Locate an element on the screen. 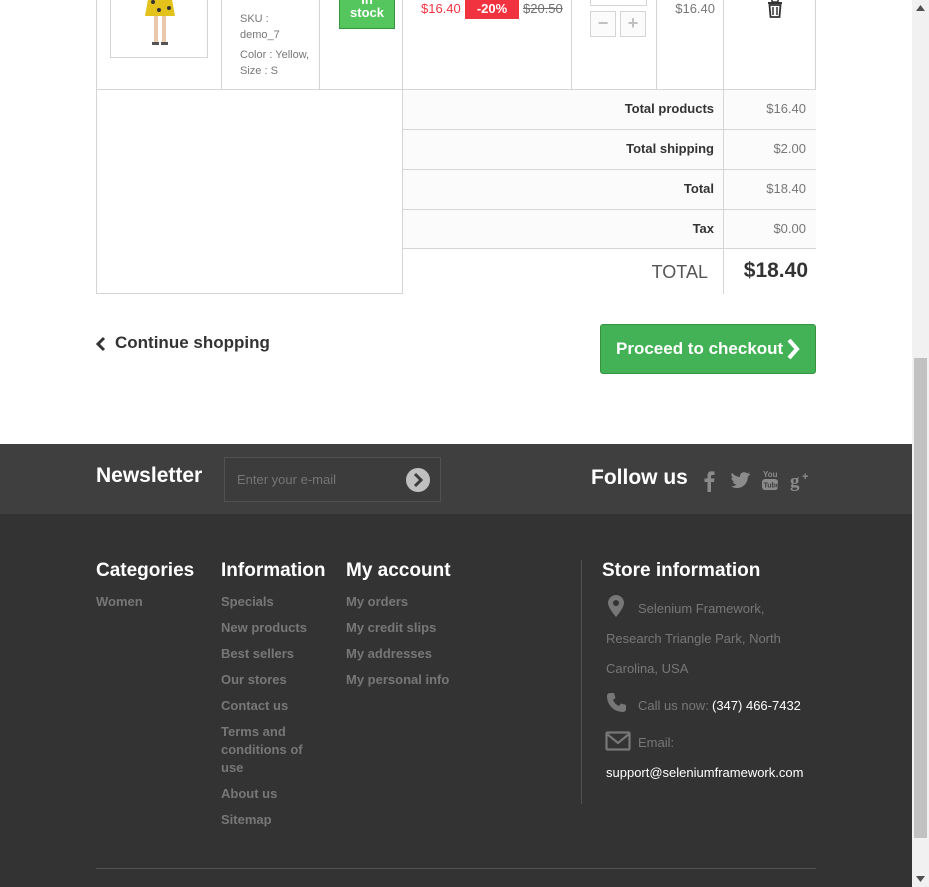 The height and width of the screenshot is (887, 929). newsletter-bar: Newsletter Follow us You Tube g + is located at coordinates (456, 479).